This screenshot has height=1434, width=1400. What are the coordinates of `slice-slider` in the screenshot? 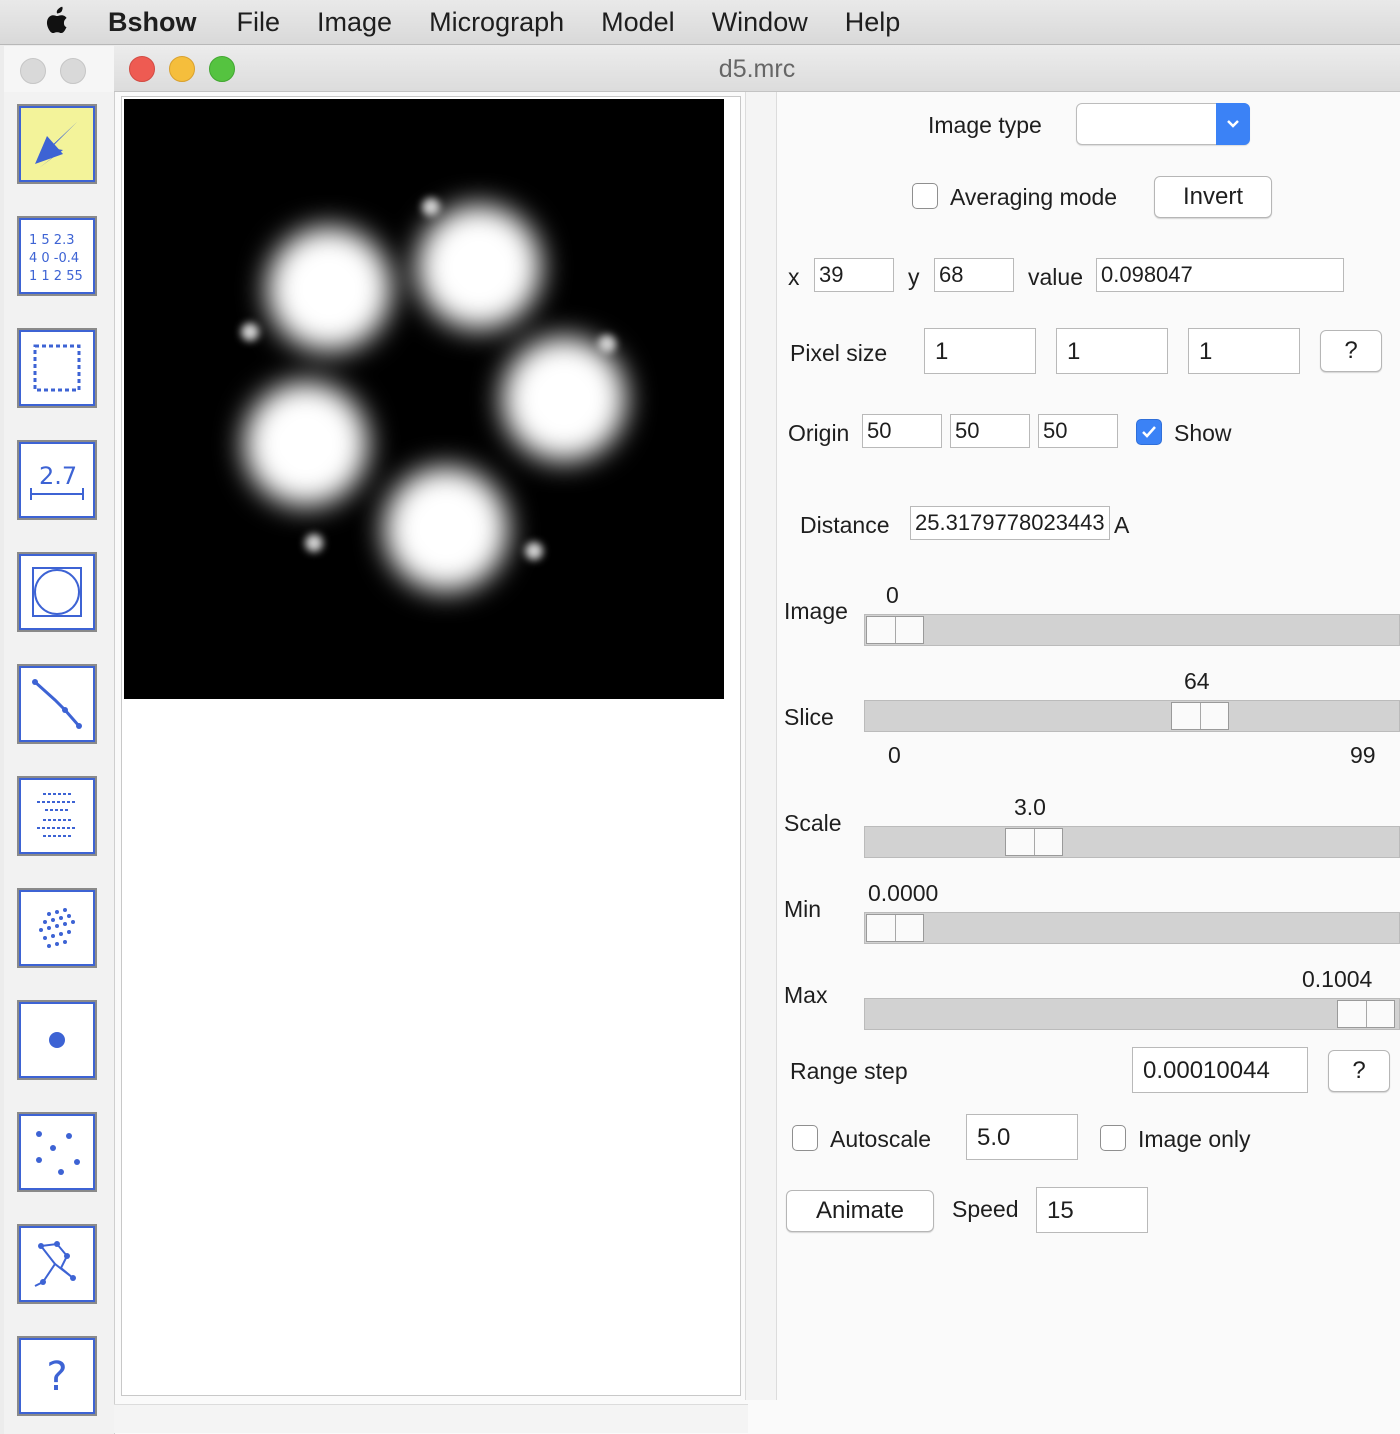 It's located at (1132, 716).